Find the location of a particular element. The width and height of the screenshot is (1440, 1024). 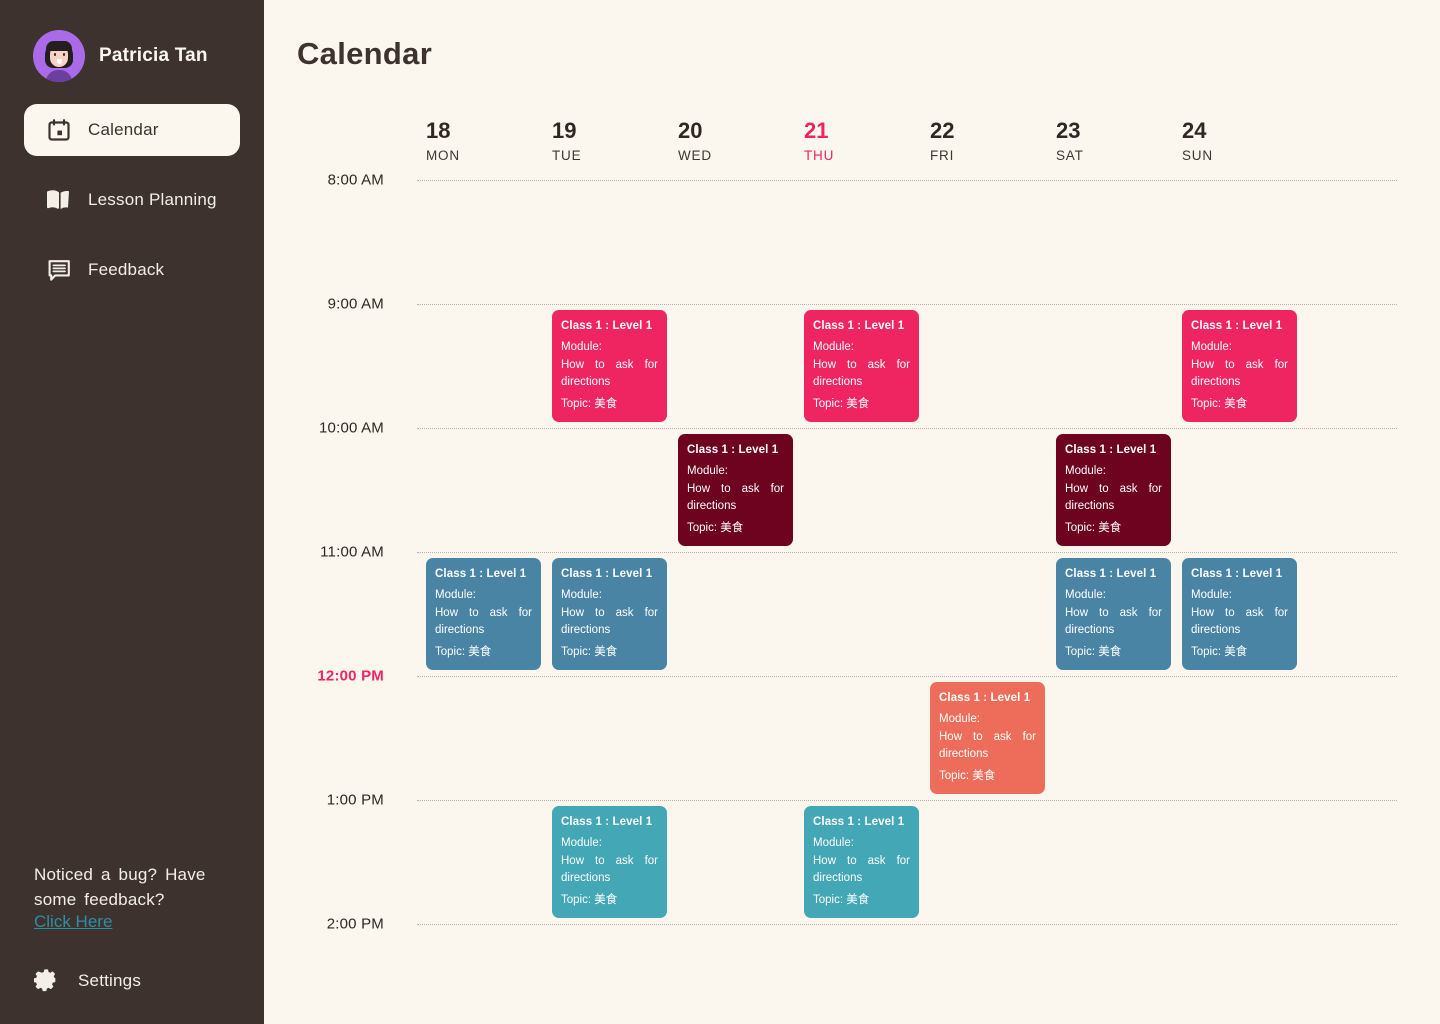

day-of-week: FRI is located at coordinates (942, 155).